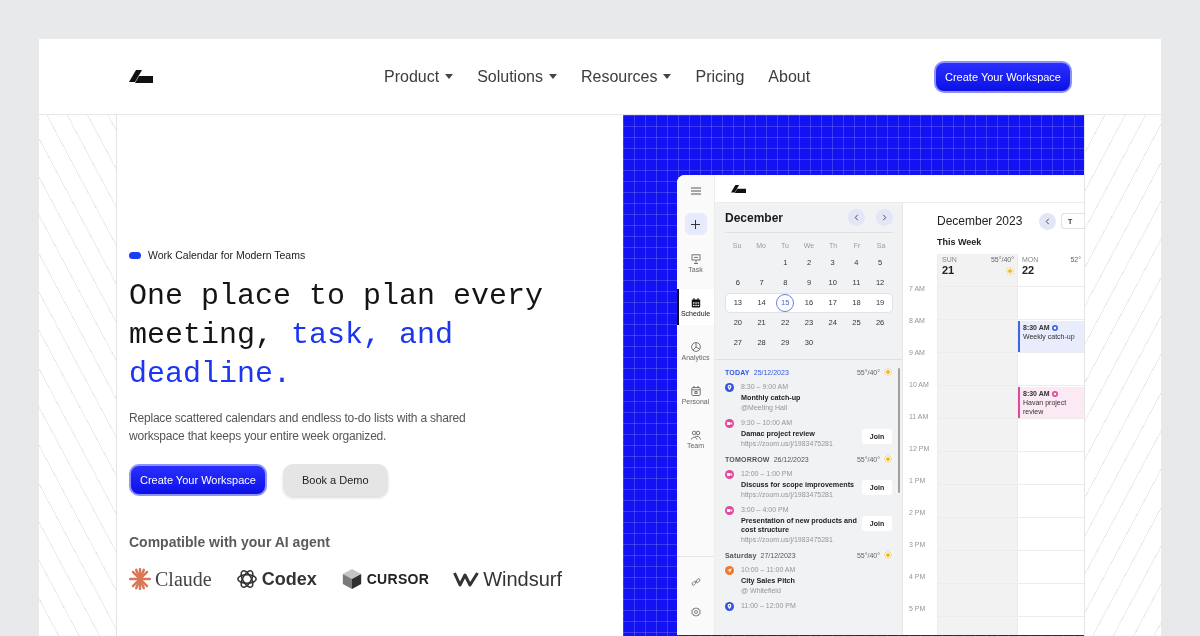  What do you see at coordinates (949, 270) in the screenshot?
I see `day-number: 21` at bounding box center [949, 270].